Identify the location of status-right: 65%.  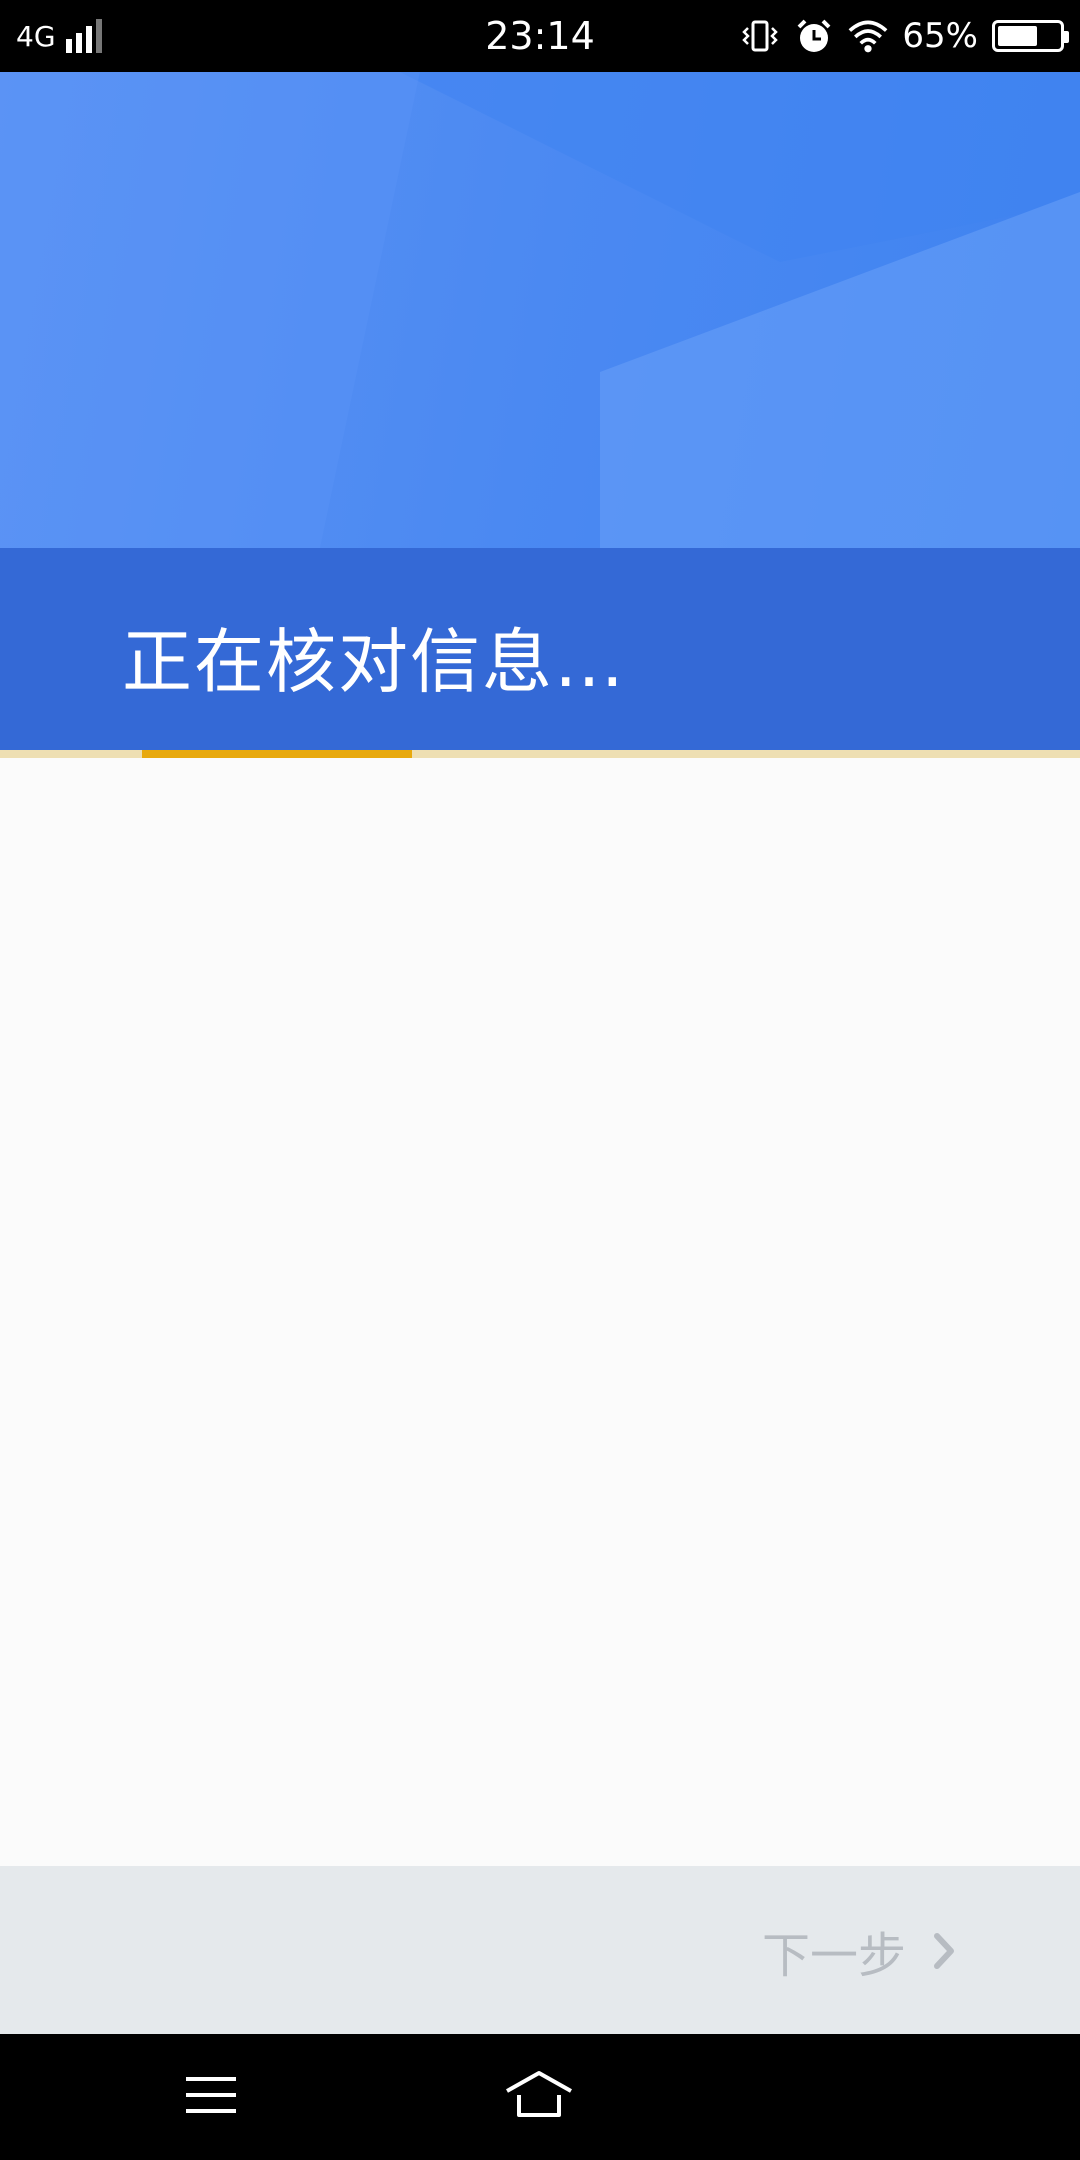
(904, 36).